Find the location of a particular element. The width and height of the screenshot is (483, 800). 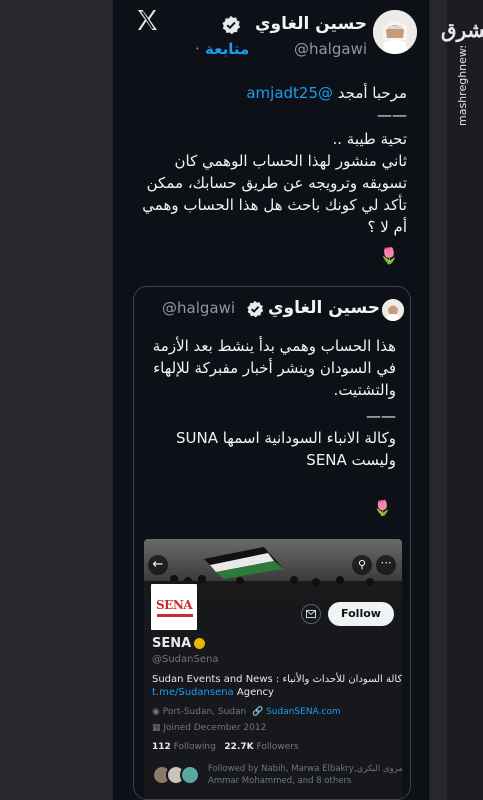

avatar is located at coordinates (190, 775).